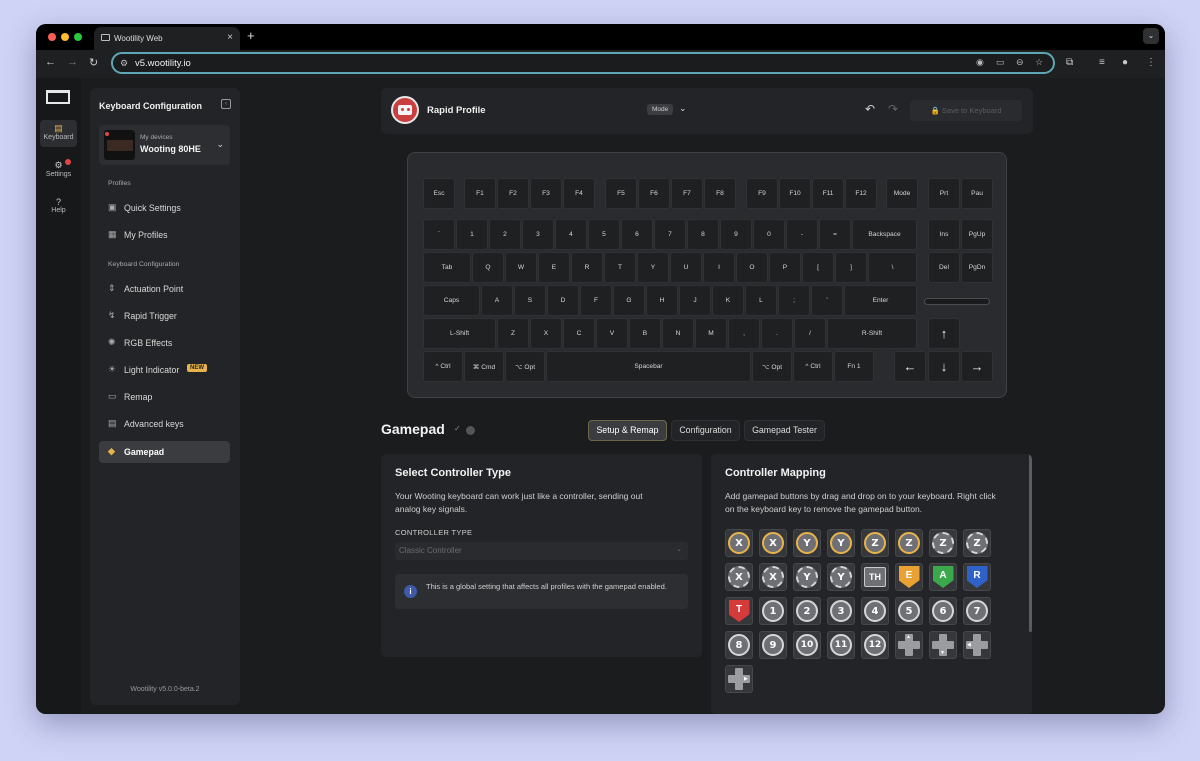  I want to click on key: ', so click(827, 300).